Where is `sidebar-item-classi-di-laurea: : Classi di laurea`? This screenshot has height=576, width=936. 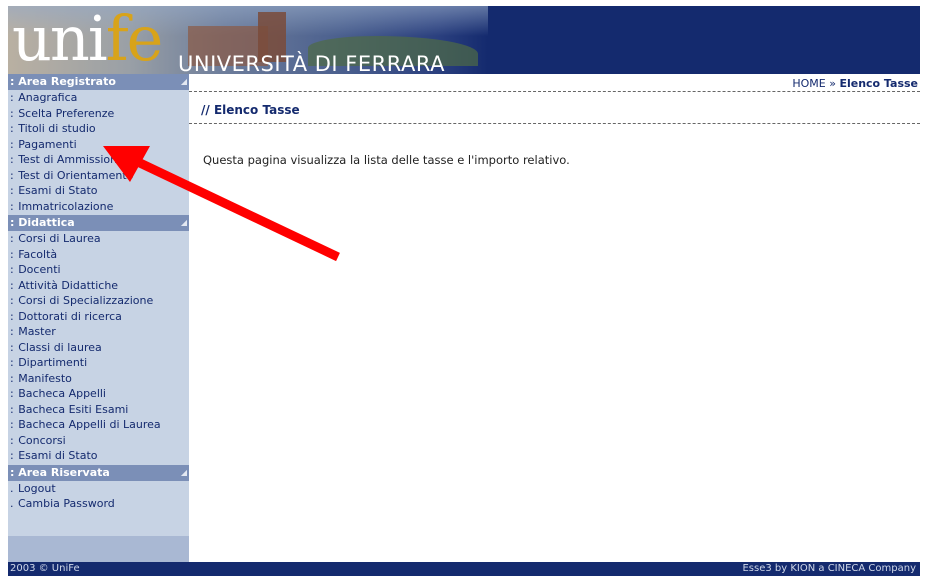
sidebar-item-classi-di-laurea: : Classi di laurea is located at coordinates (98, 348).